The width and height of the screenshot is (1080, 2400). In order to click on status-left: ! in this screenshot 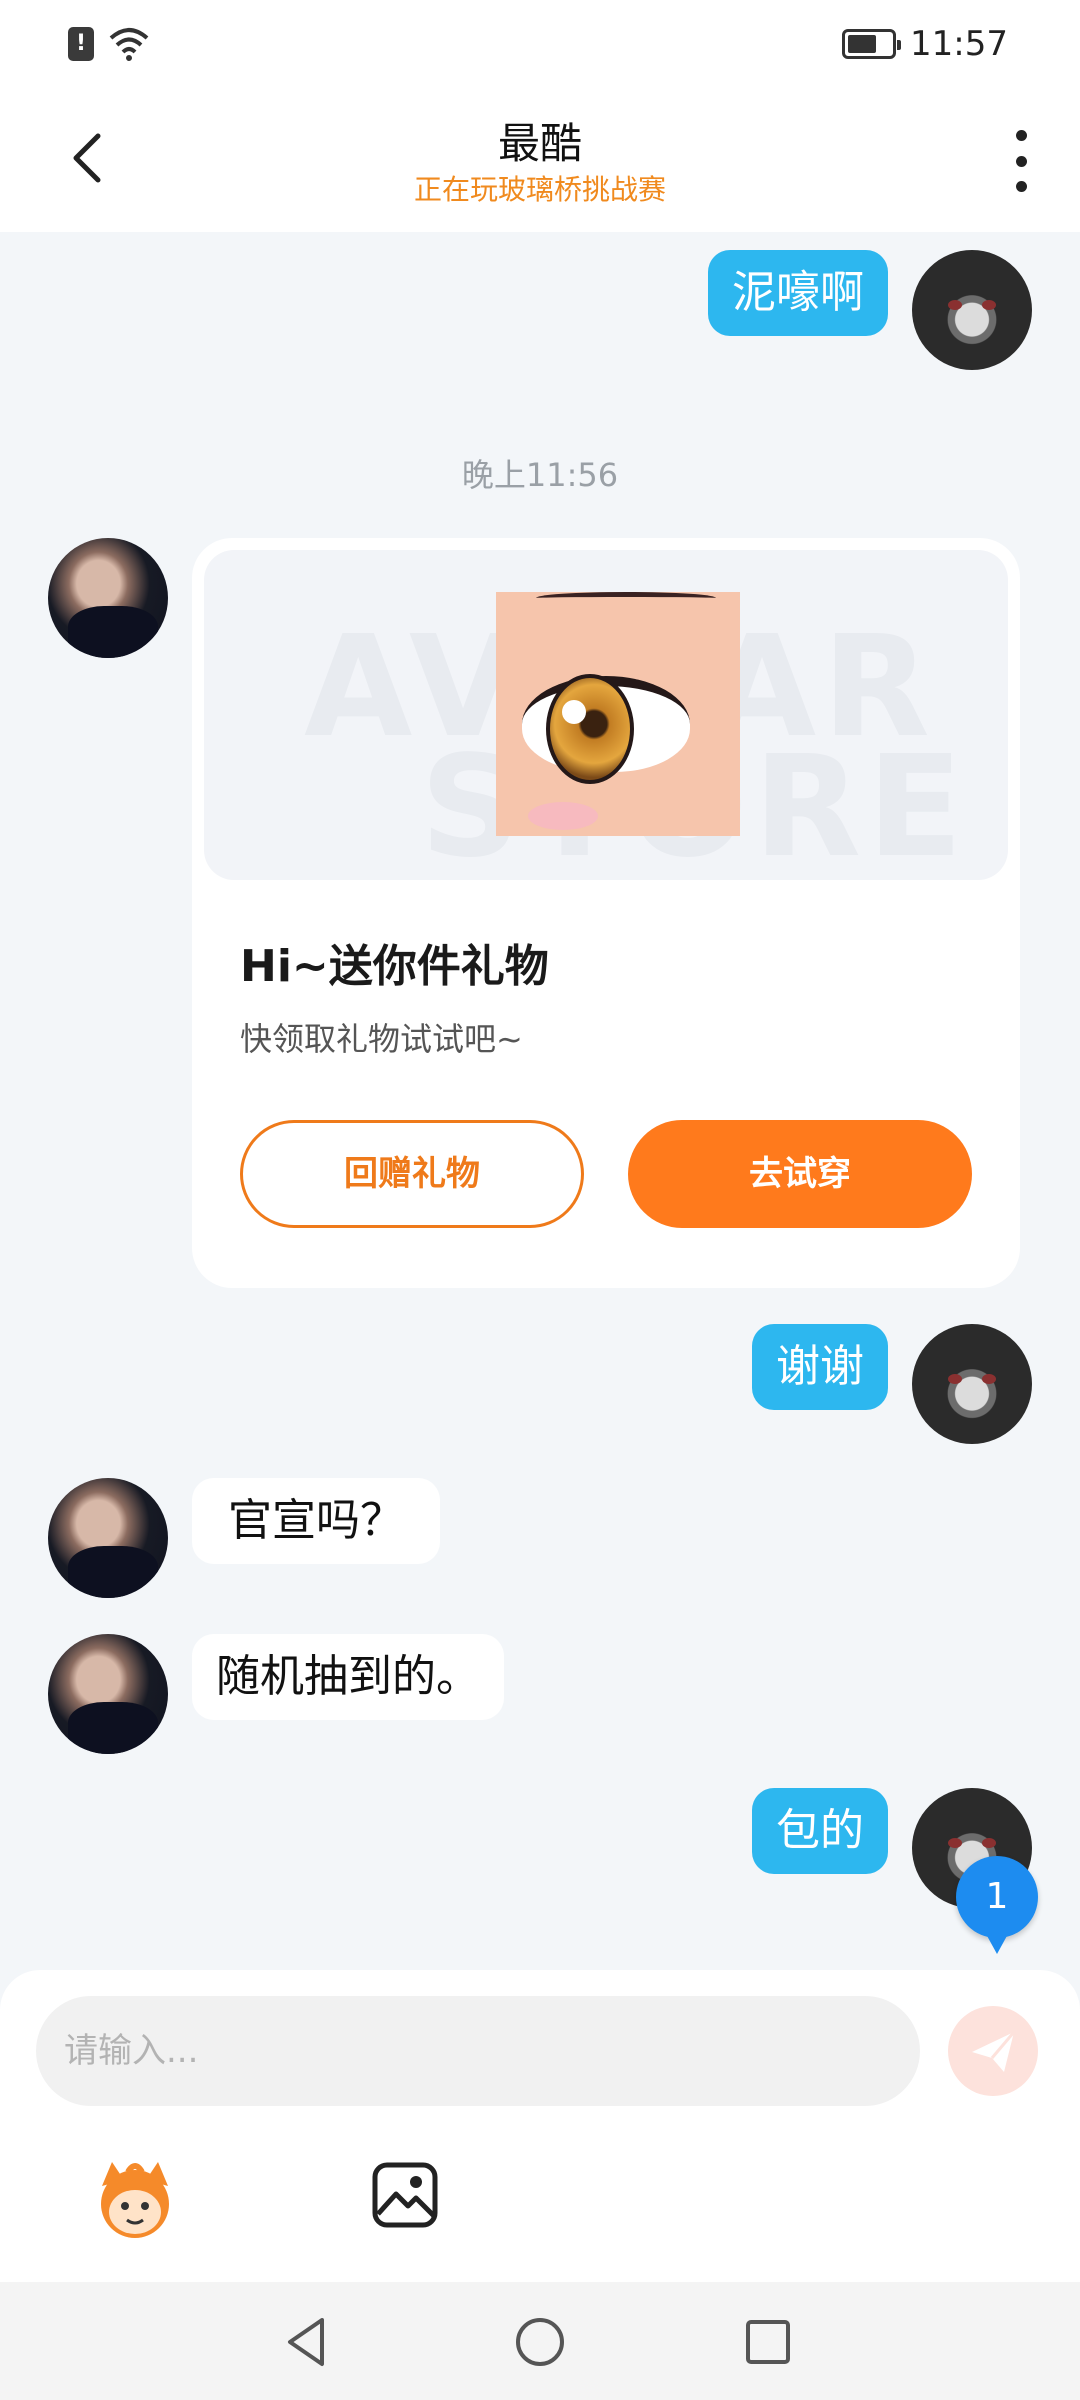, I will do `click(109, 44)`.